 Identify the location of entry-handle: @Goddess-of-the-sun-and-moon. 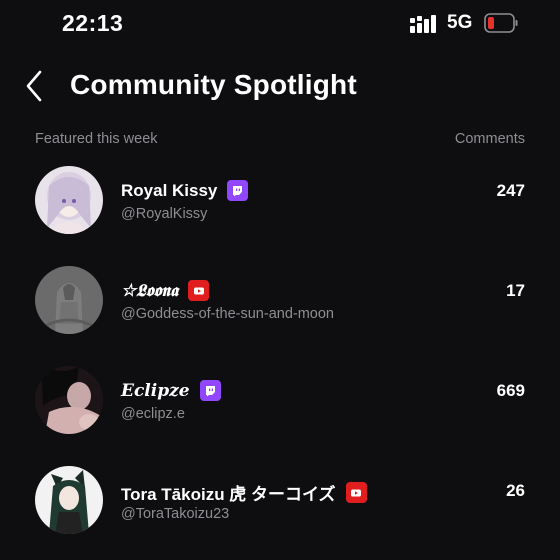
(227, 314).